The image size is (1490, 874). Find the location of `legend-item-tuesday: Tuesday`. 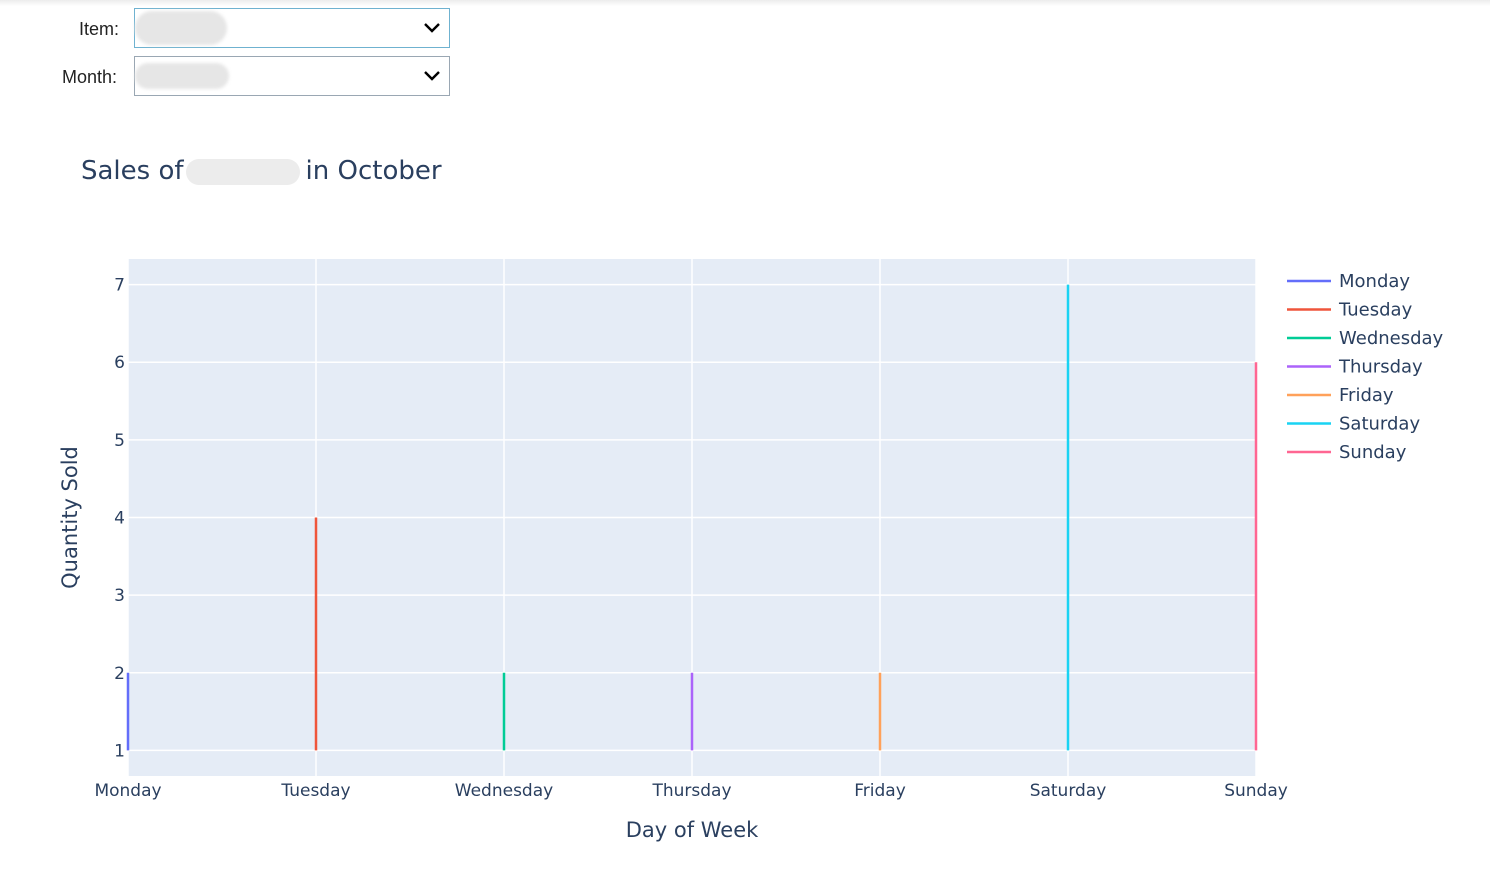

legend-item-tuesday: Tuesday is located at coordinates (1350, 310).